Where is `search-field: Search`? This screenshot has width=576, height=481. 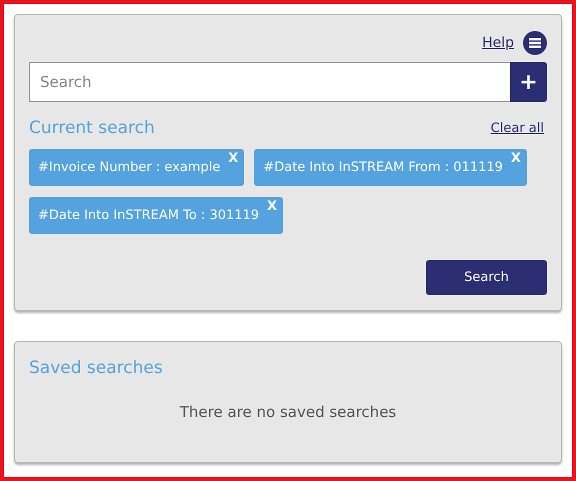
search-field: Search is located at coordinates (269, 82).